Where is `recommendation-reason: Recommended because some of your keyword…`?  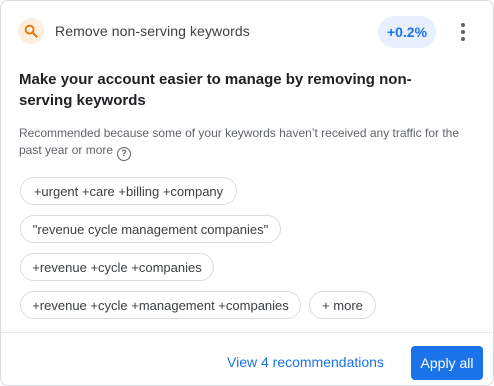
recommendation-reason: Recommended because some of your keyword… is located at coordinates (249, 143).